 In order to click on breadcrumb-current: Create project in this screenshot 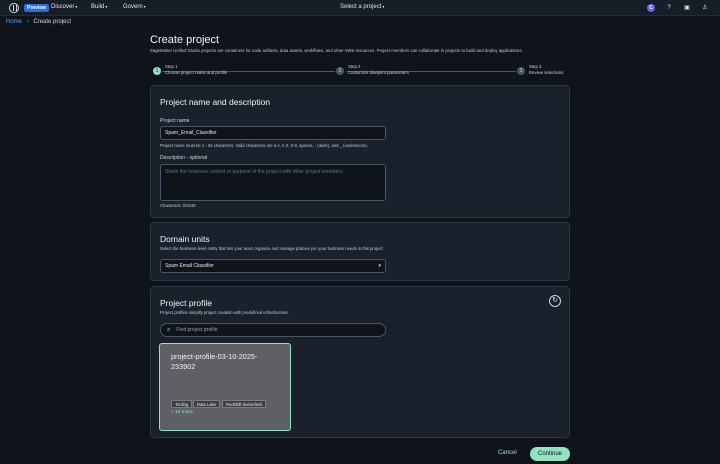, I will do `click(52, 22)`.